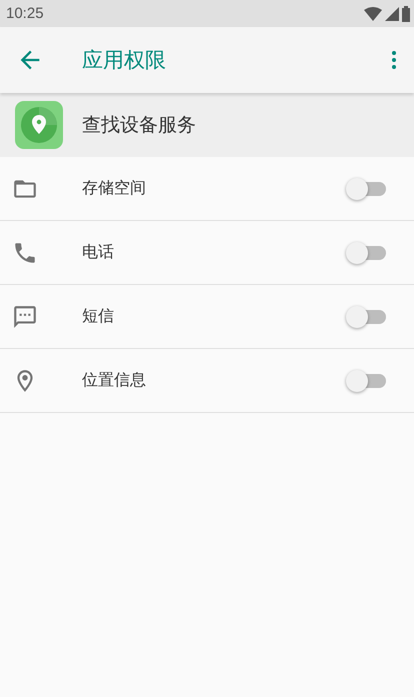  What do you see at coordinates (392, 13) in the screenshot?
I see `signal-icon` at bounding box center [392, 13].